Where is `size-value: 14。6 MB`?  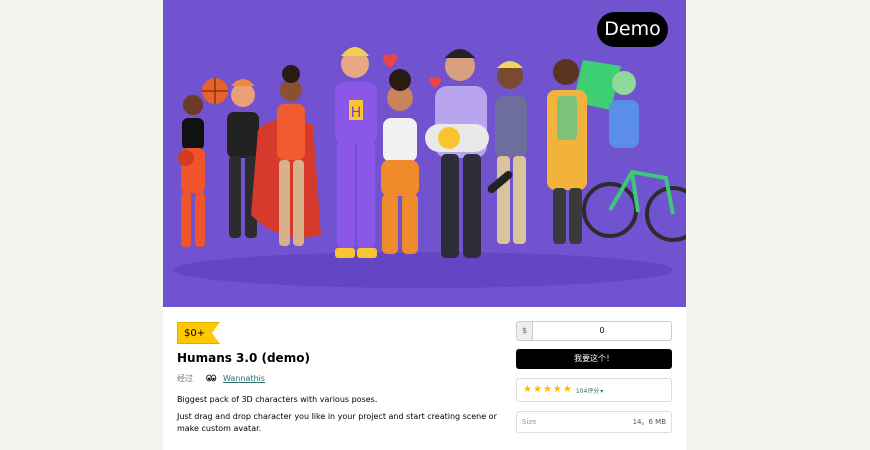 size-value: 14。6 MB is located at coordinates (649, 422).